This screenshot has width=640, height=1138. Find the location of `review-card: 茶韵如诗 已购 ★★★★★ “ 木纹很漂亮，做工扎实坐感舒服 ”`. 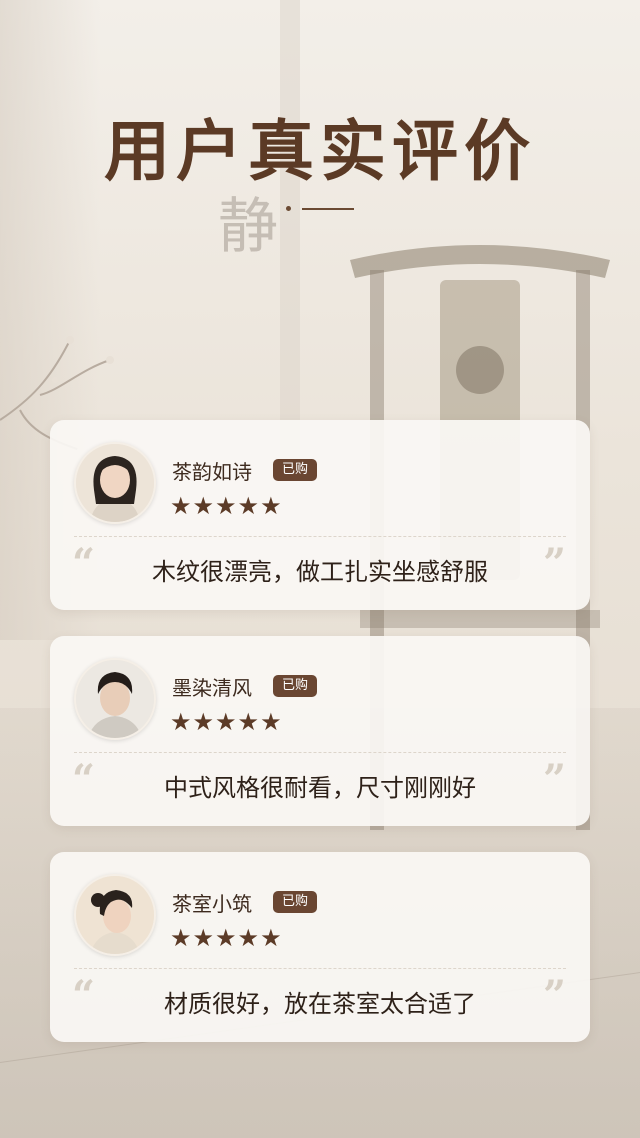

review-card: 茶韵如诗 已购 ★★★★★ “ 木纹很漂亮，做工扎实坐感舒服 ” is located at coordinates (320, 515).